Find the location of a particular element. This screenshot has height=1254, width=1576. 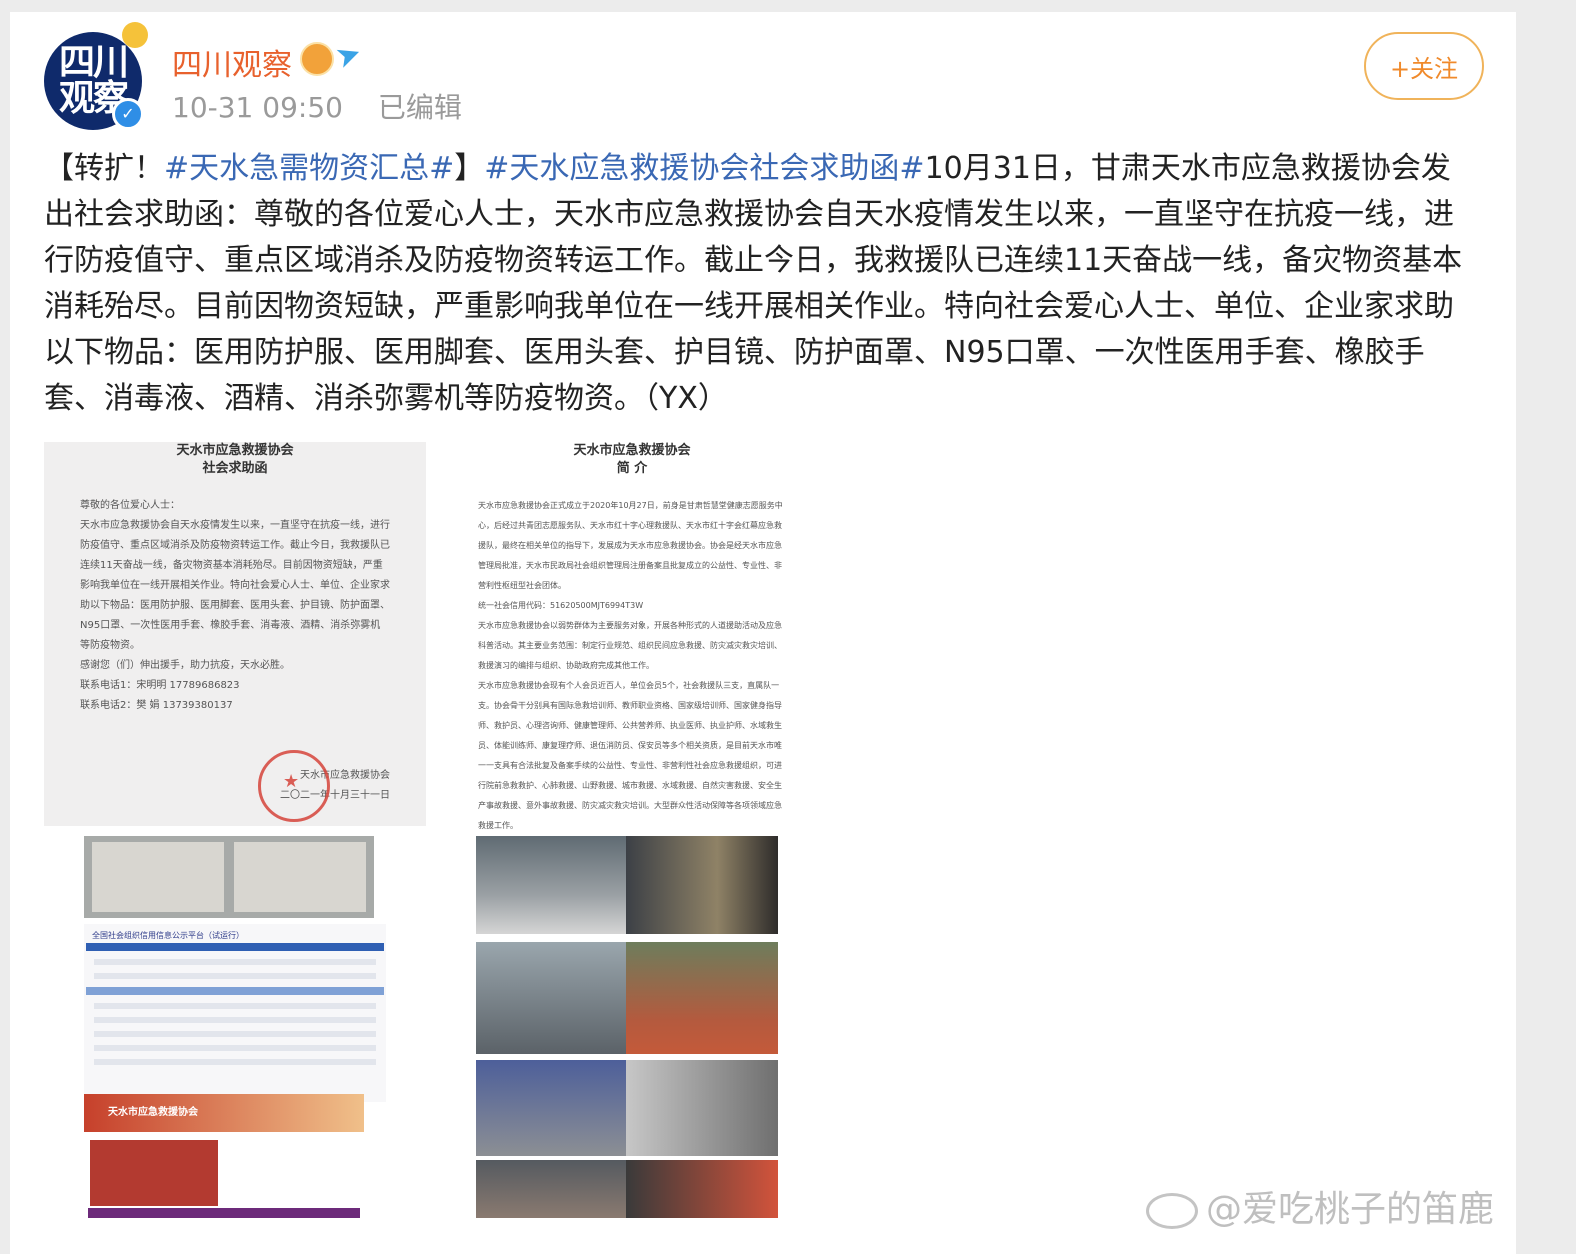

medal-icon is located at coordinates (317, 59).